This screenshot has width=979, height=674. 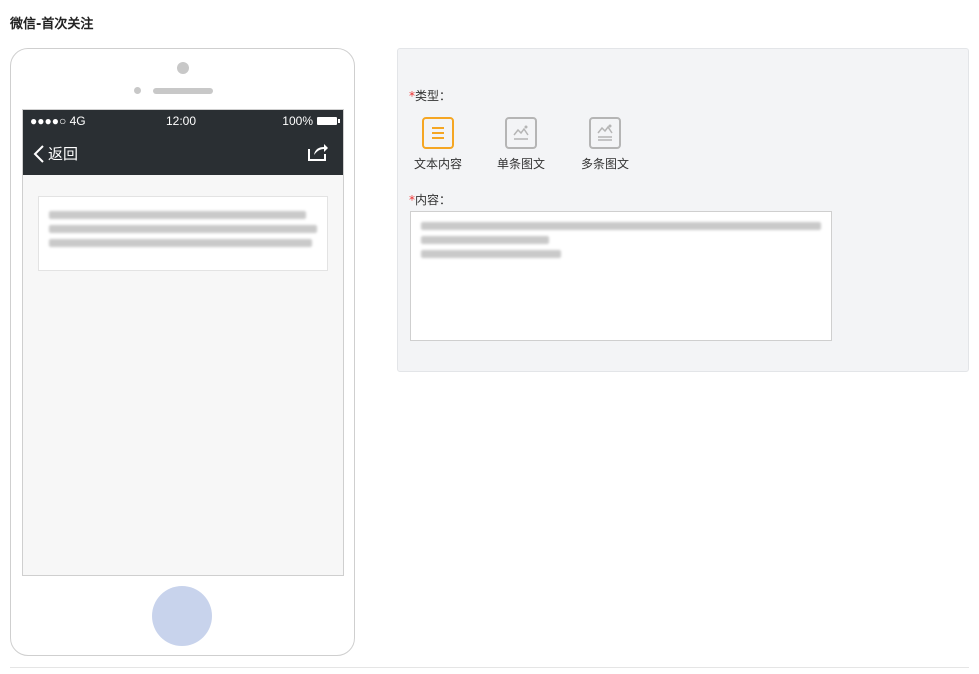 I want to click on battery-status: 100%, so click(x=311, y=121).